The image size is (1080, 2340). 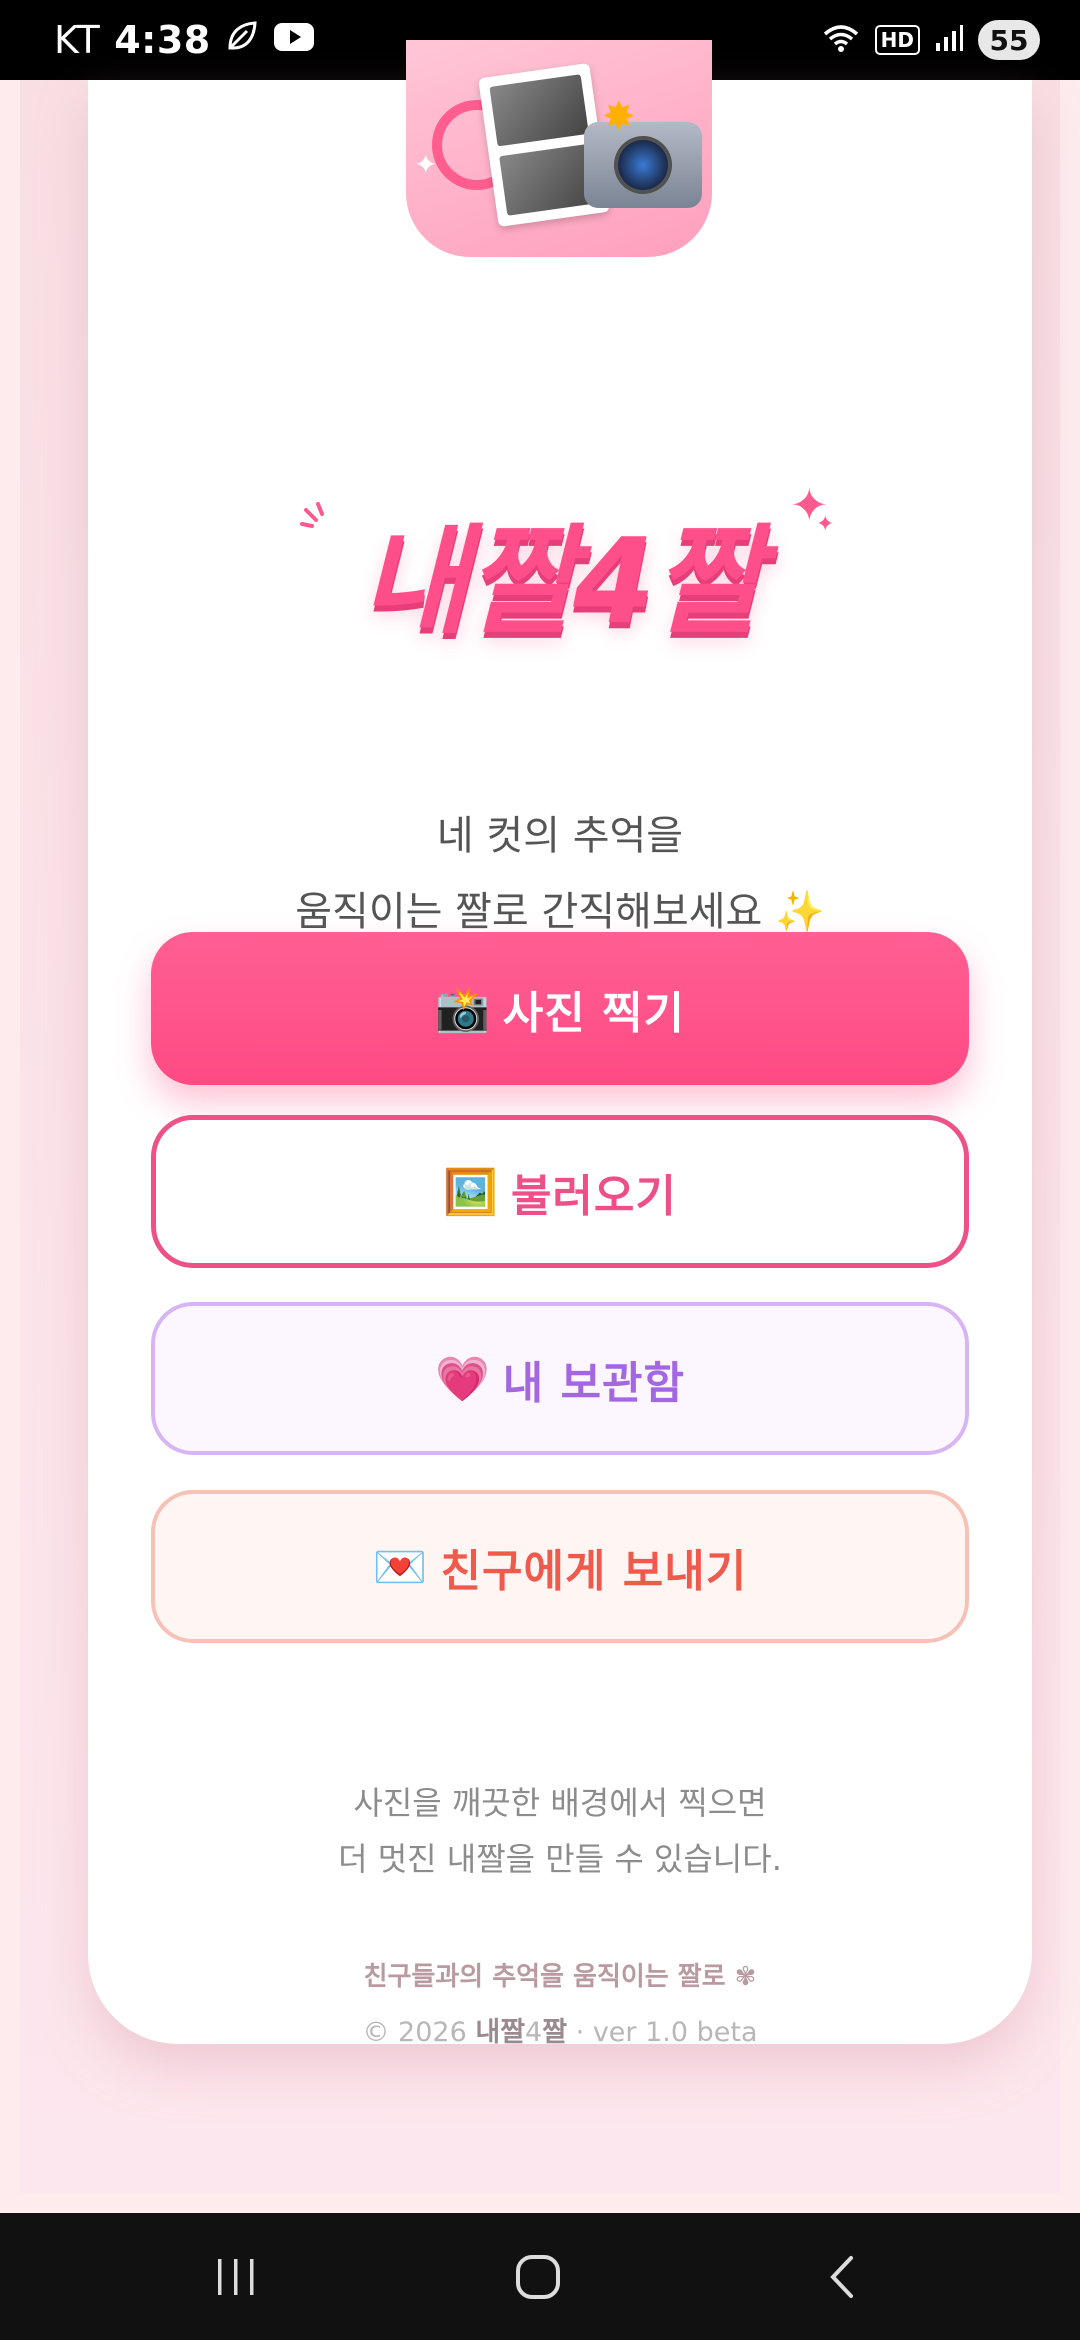 I want to click on back-icon, so click(x=841, y=2277).